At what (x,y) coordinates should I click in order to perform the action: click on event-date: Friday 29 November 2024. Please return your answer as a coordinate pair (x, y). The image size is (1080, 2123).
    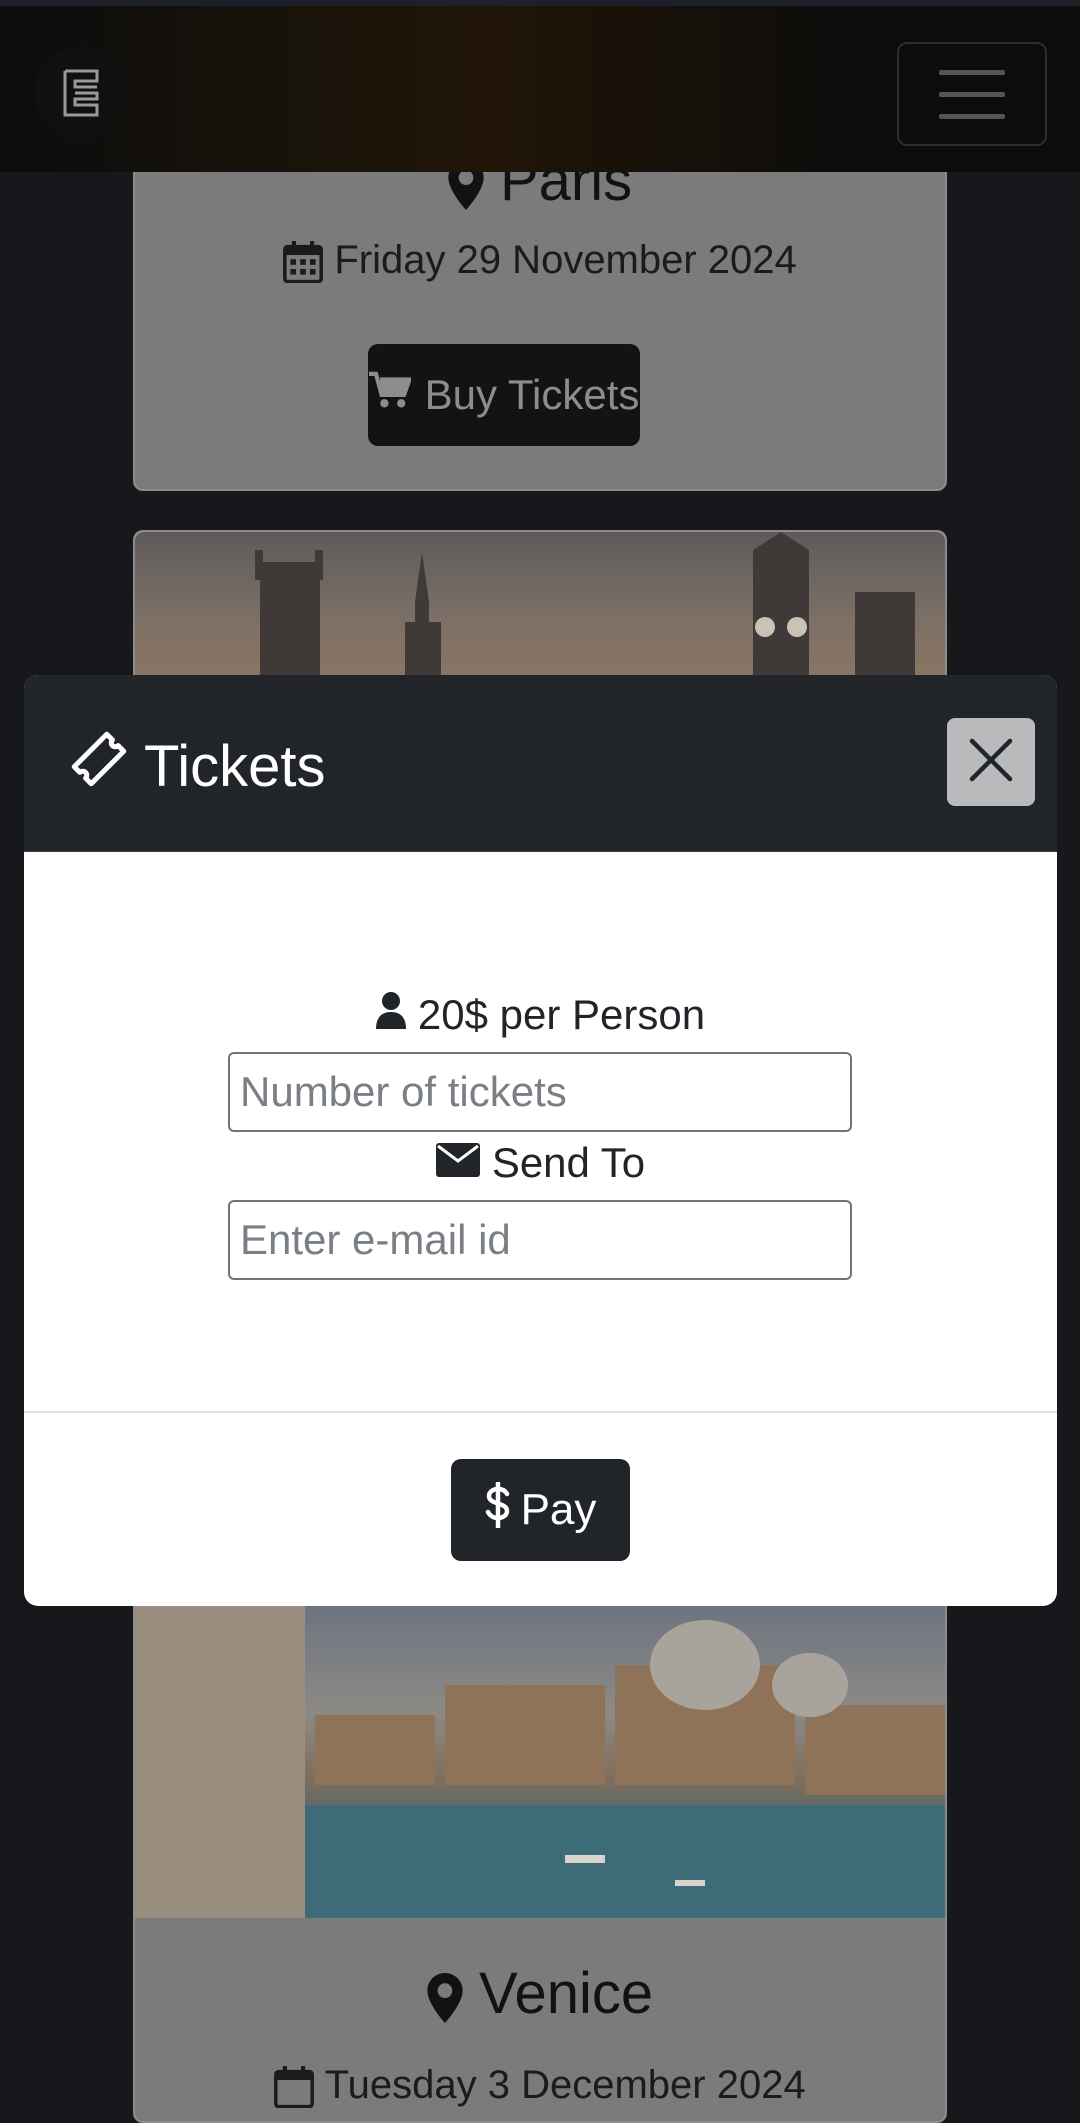
    Looking at the image, I should click on (540, 261).